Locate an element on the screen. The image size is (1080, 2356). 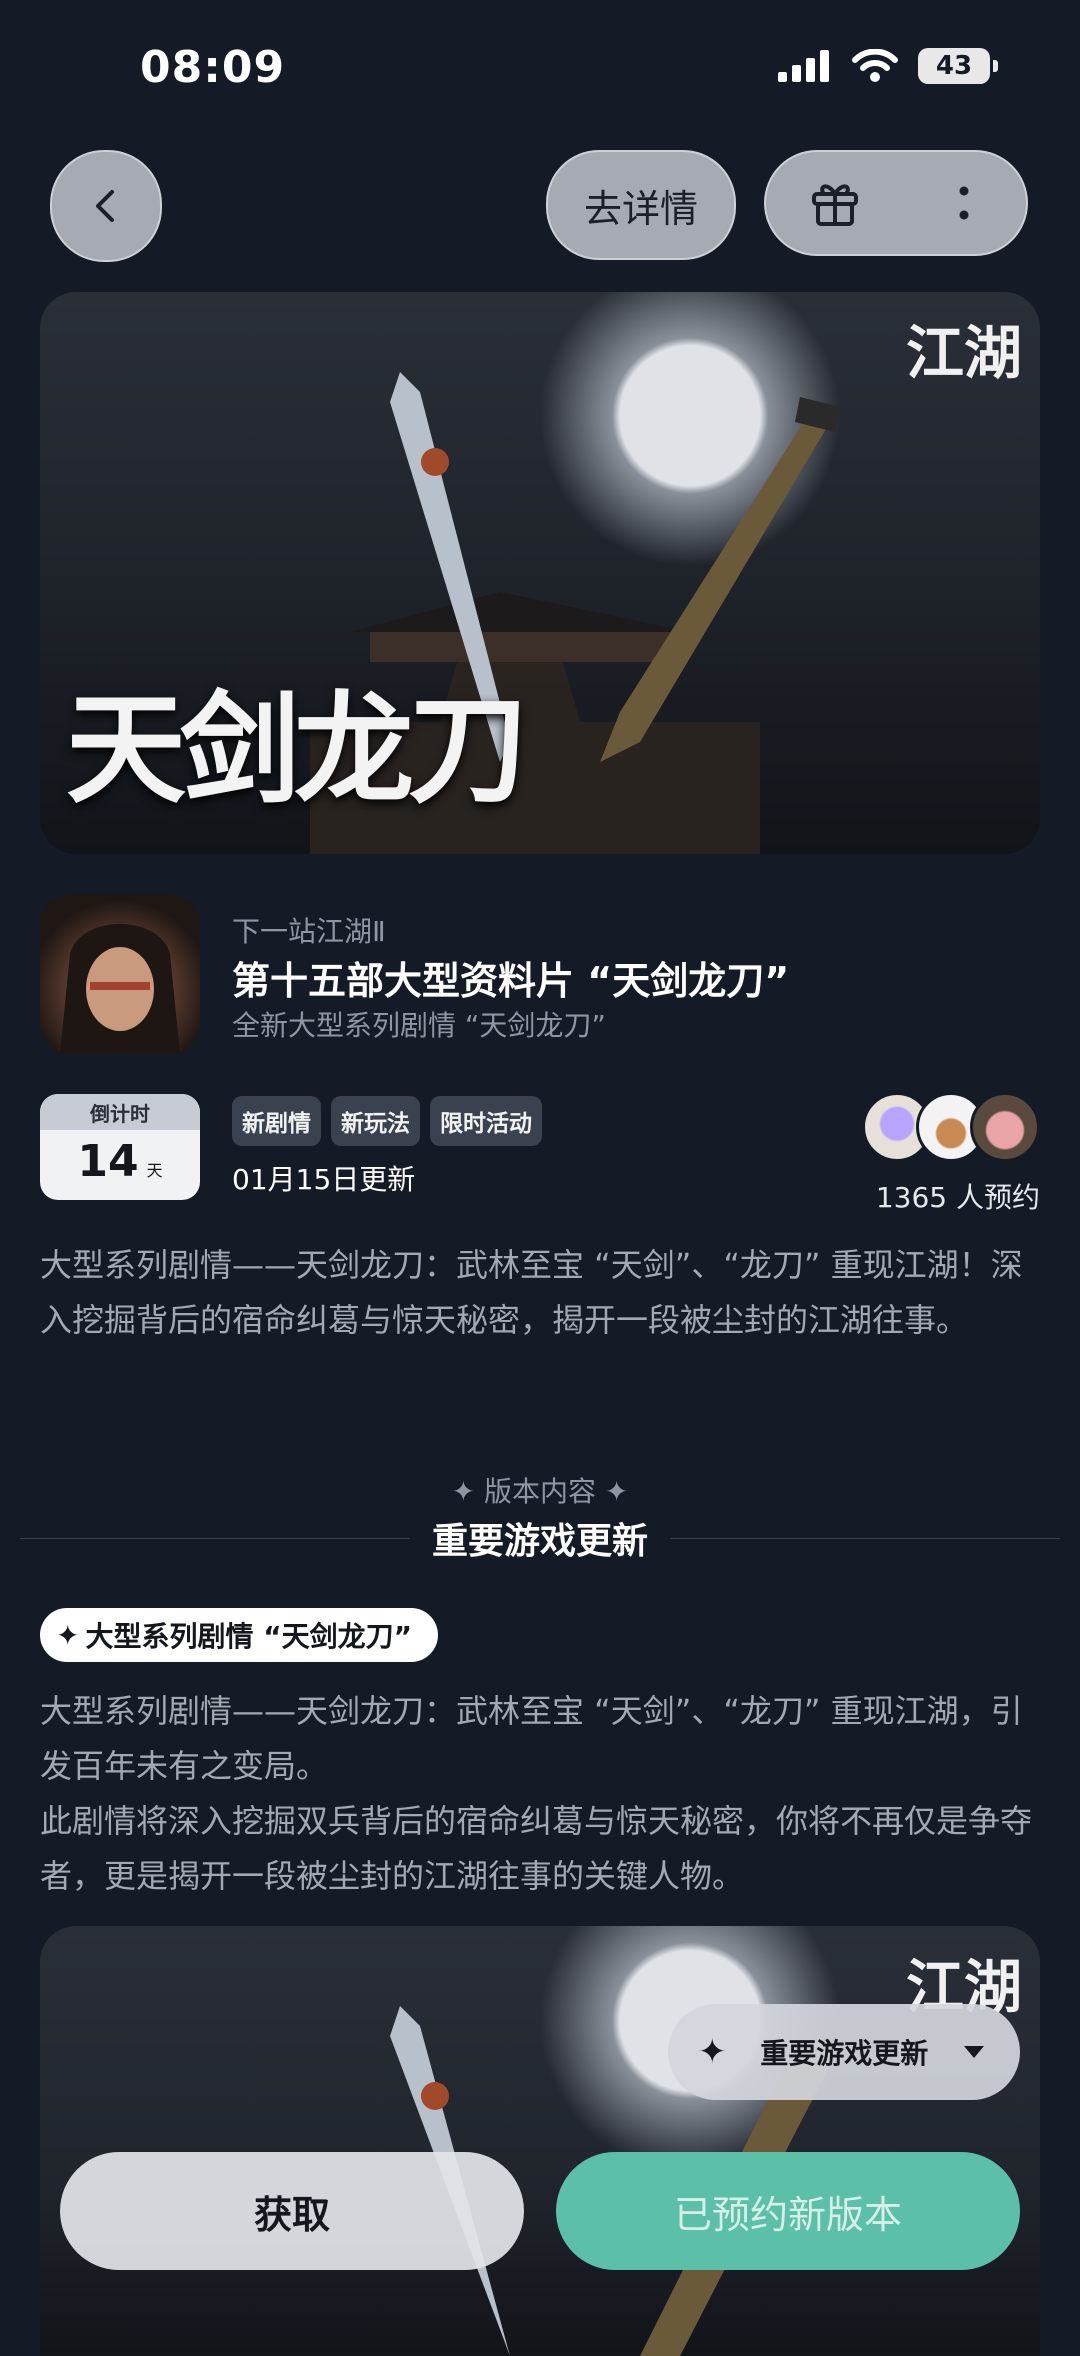
app-icon is located at coordinates (120, 974).